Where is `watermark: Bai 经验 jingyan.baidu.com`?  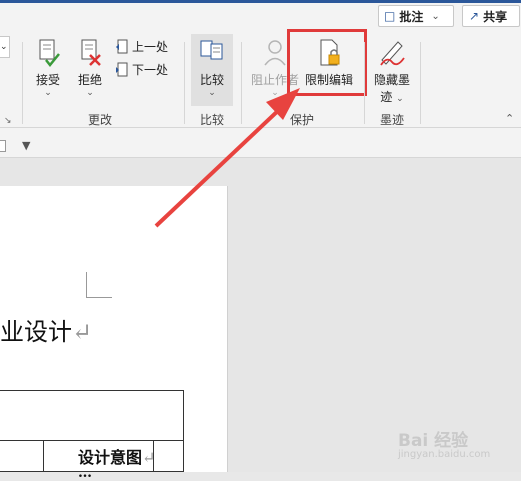 watermark: Bai 经验 jingyan.baidu.com is located at coordinates (444, 443).